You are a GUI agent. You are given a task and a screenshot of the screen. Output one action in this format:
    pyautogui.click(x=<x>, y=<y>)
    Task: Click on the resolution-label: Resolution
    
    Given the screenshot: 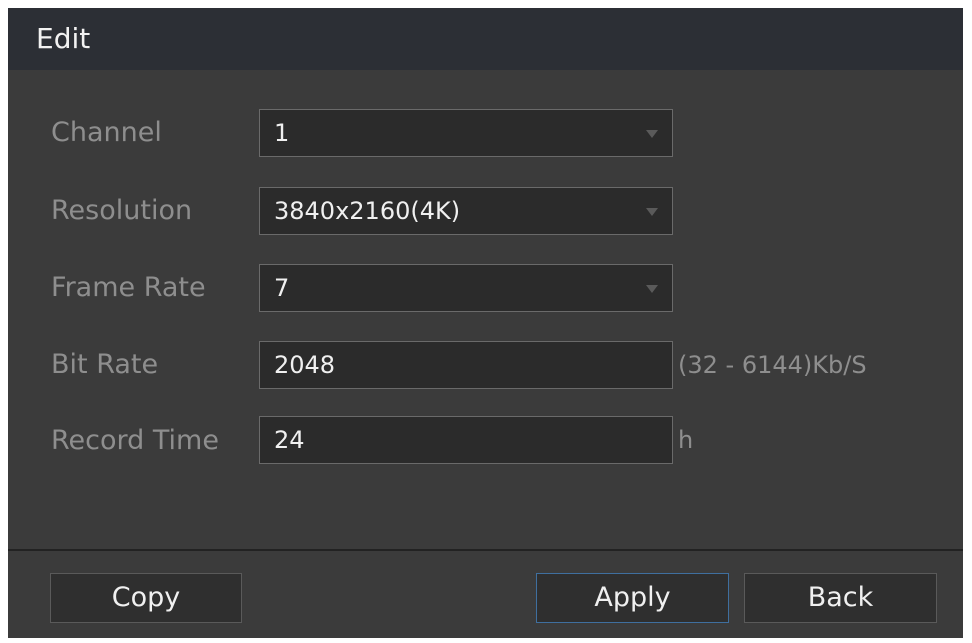 What is the action you would take?
    pyautogui.click(x=122, y=210)
    